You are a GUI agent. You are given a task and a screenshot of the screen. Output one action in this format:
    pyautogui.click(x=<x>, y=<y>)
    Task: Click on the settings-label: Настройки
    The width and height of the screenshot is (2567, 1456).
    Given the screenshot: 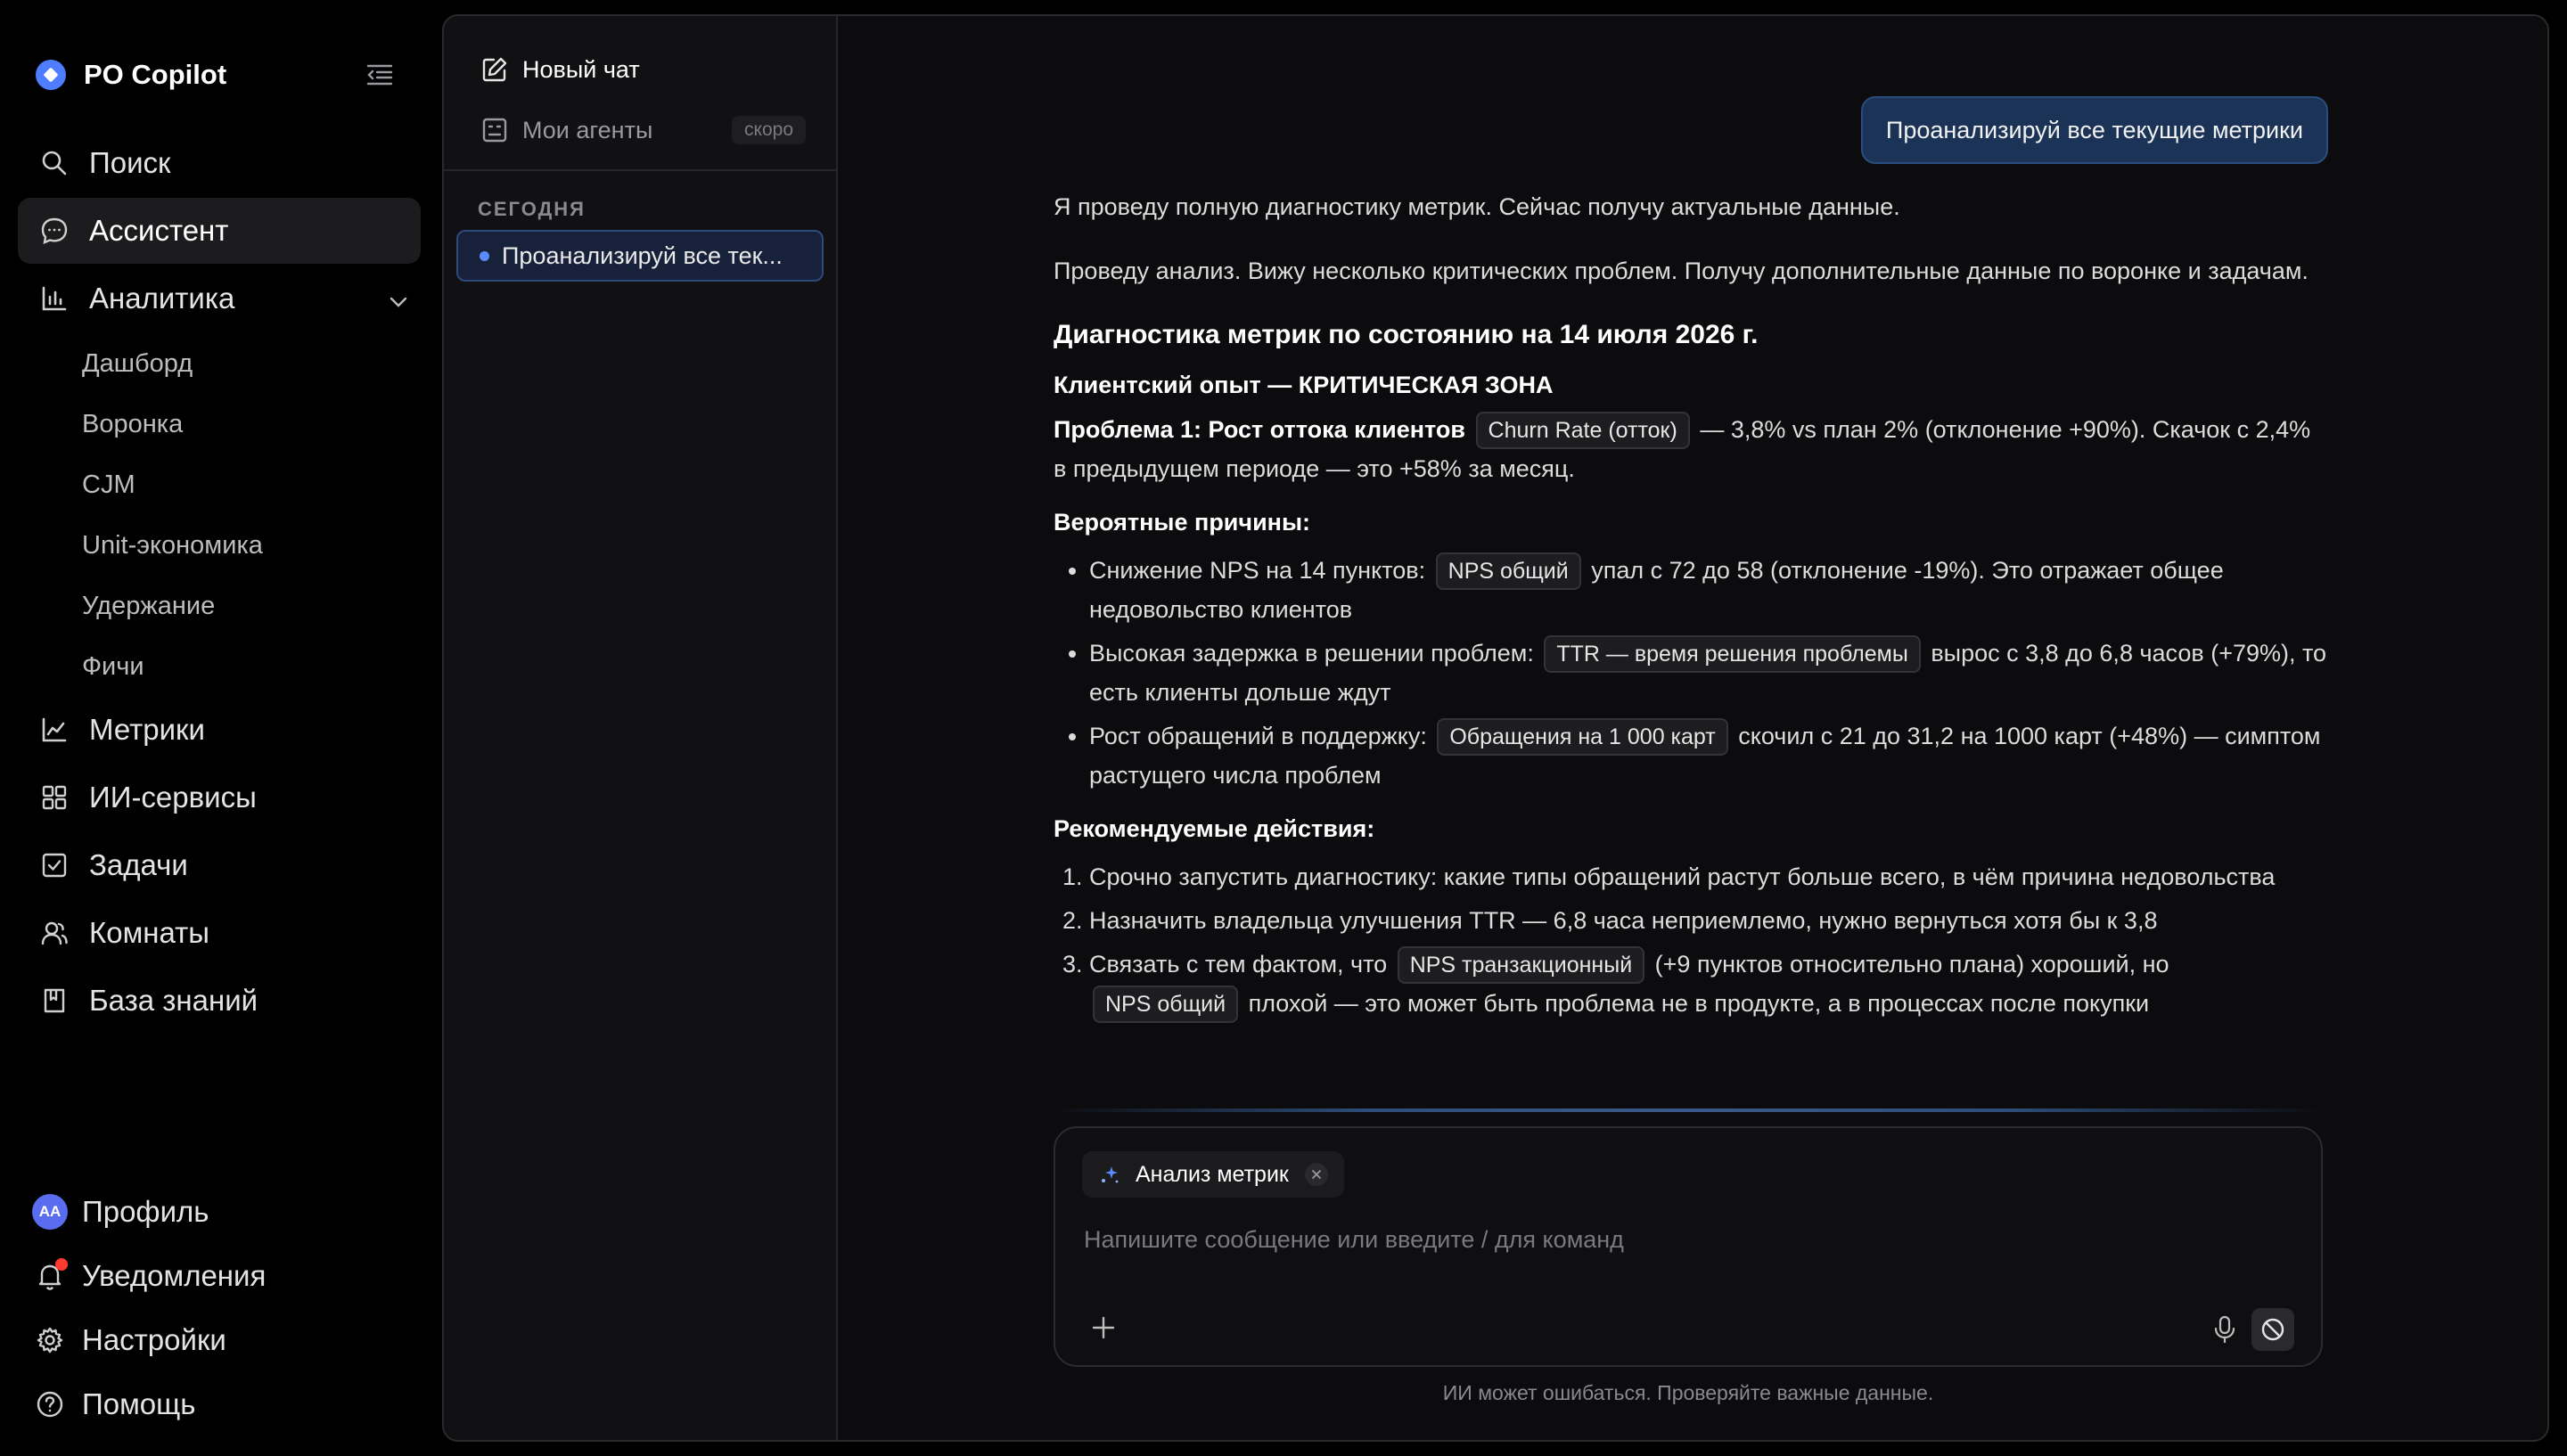 What is the action you would take?
    pyautogui.click(x=154, y=1340)
    